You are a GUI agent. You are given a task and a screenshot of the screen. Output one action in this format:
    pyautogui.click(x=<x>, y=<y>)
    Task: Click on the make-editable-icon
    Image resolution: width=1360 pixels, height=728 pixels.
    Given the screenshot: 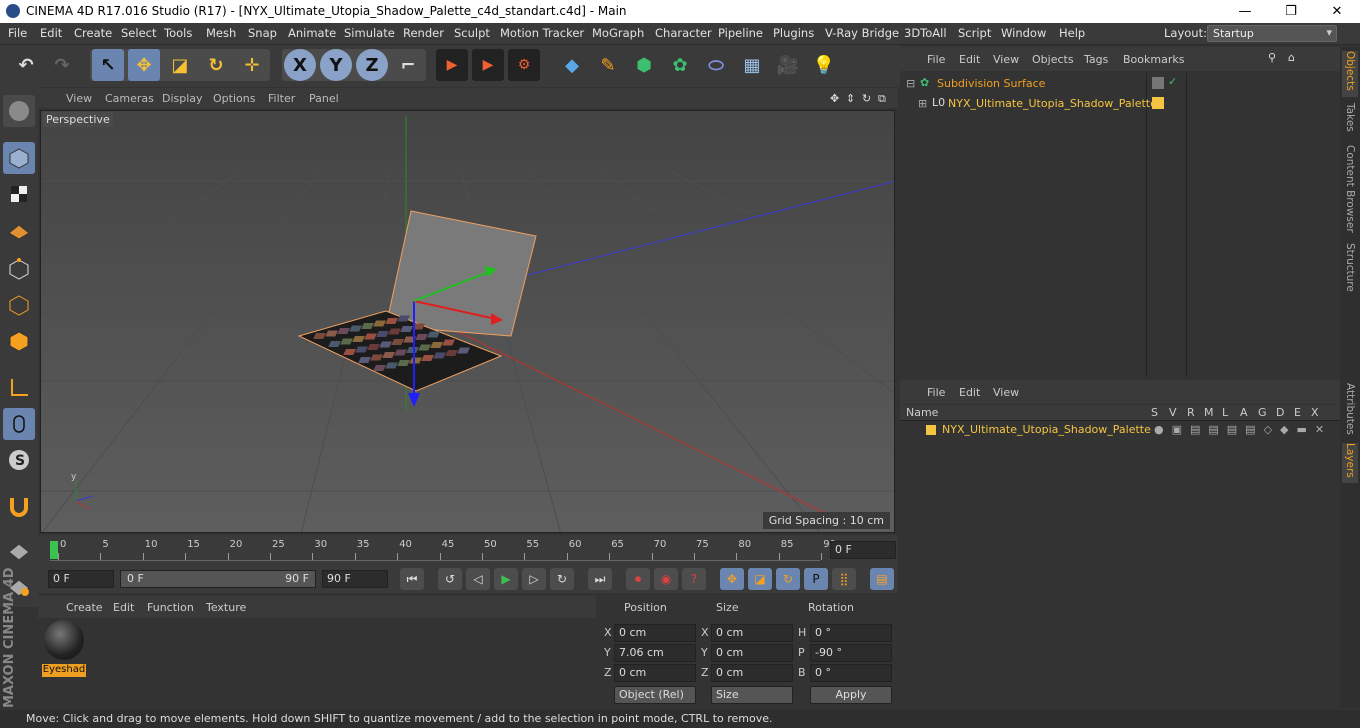 What is the action you would take?
    pyautogui.click(x=19, y=111)
    